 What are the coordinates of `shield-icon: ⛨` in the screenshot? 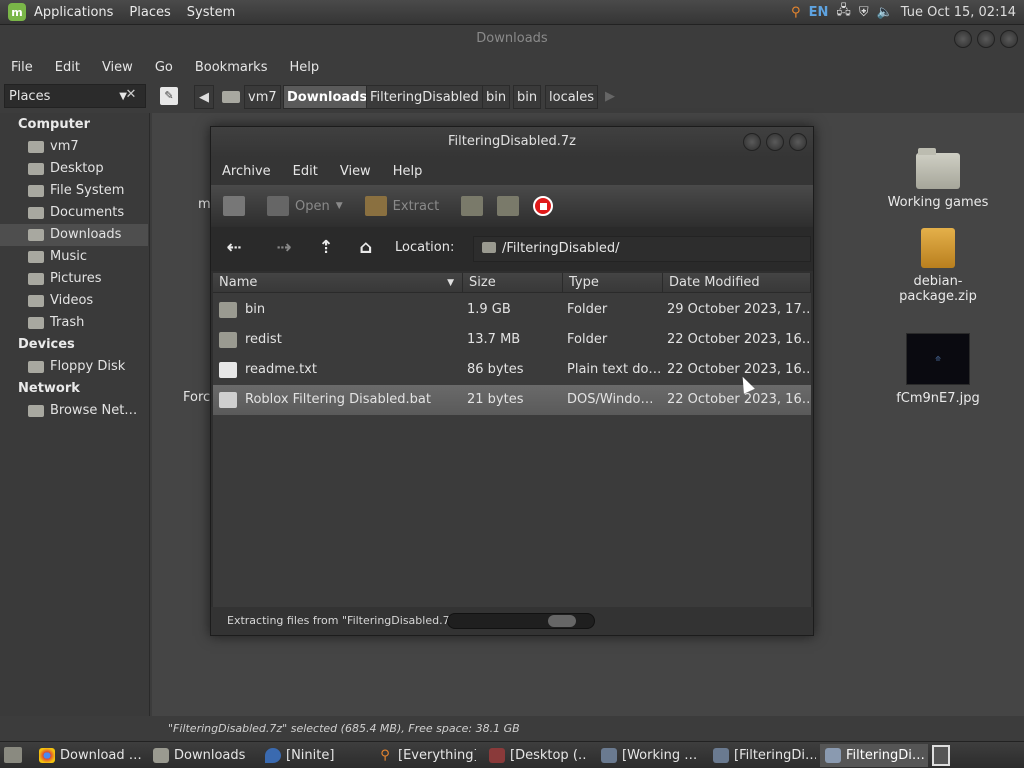 It's located at (864, 12).